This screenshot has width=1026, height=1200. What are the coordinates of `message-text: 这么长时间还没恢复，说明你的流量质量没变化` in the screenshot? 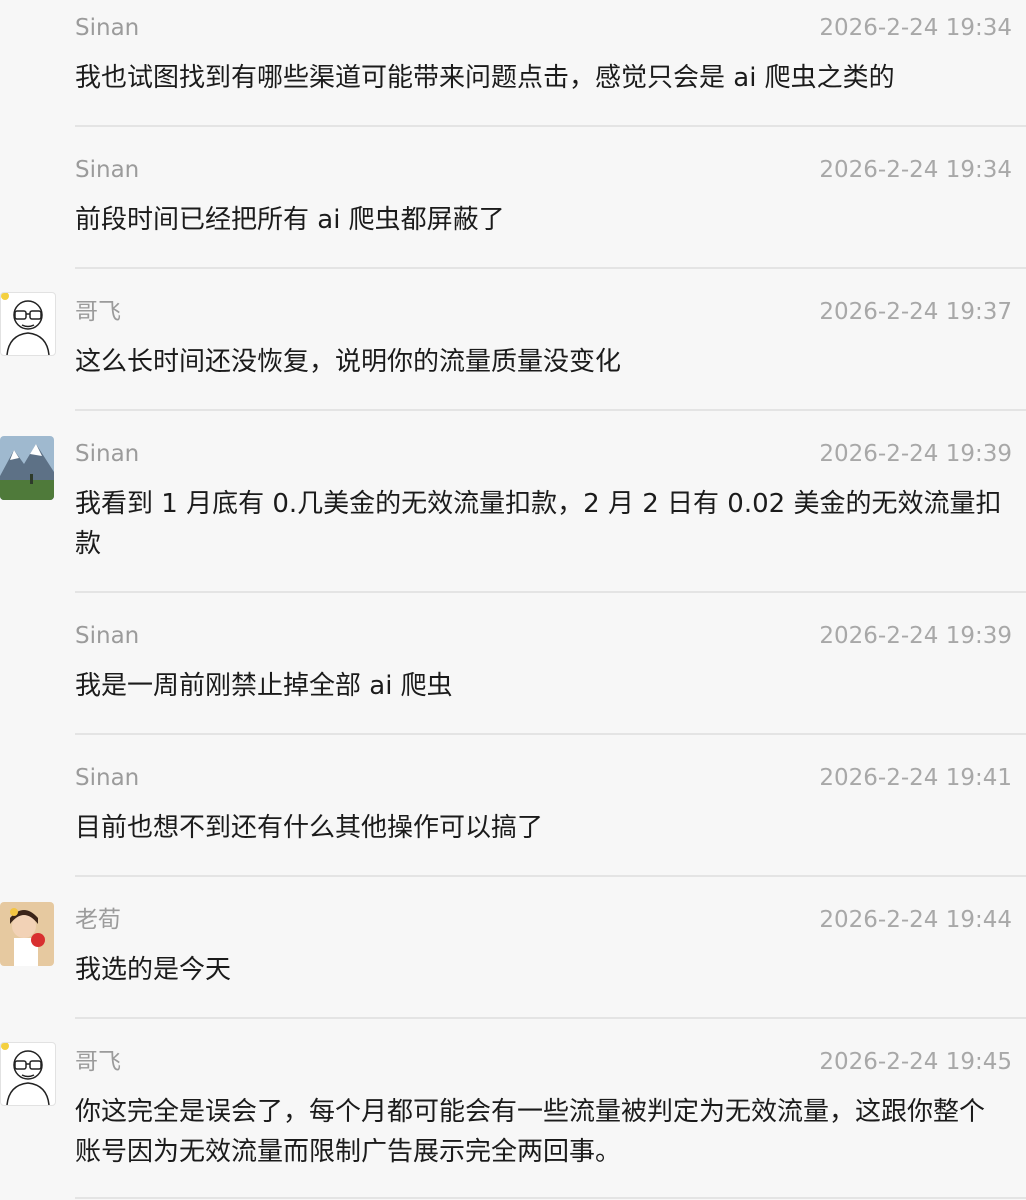 It's located at (348, 362).